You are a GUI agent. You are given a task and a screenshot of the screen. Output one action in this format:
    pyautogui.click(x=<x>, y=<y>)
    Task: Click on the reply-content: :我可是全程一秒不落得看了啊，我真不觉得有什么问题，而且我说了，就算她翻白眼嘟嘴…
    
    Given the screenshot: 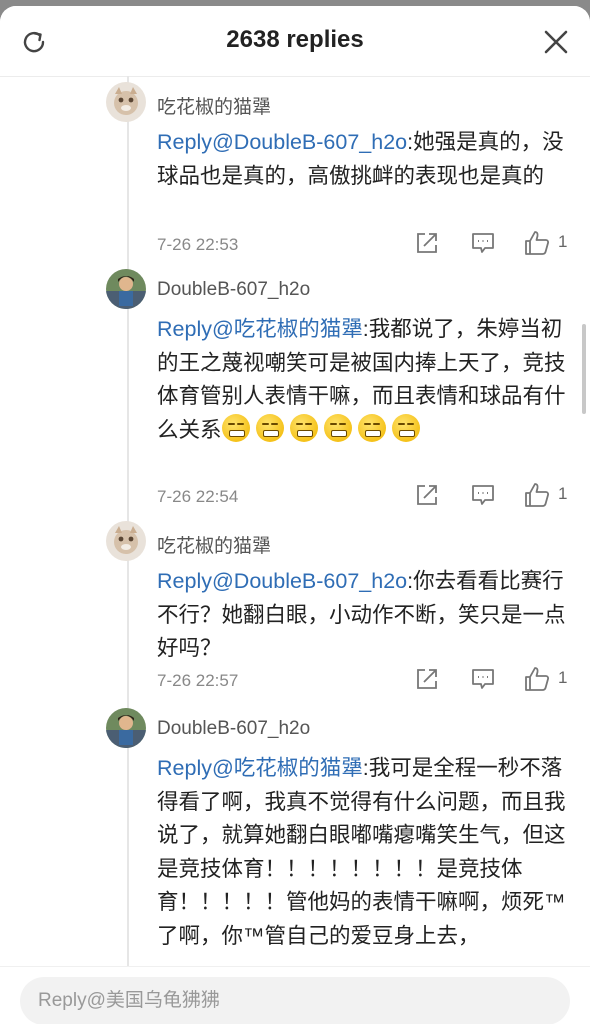 What is the action you would take?
    pyautogui.click(x=361, y=852)
    